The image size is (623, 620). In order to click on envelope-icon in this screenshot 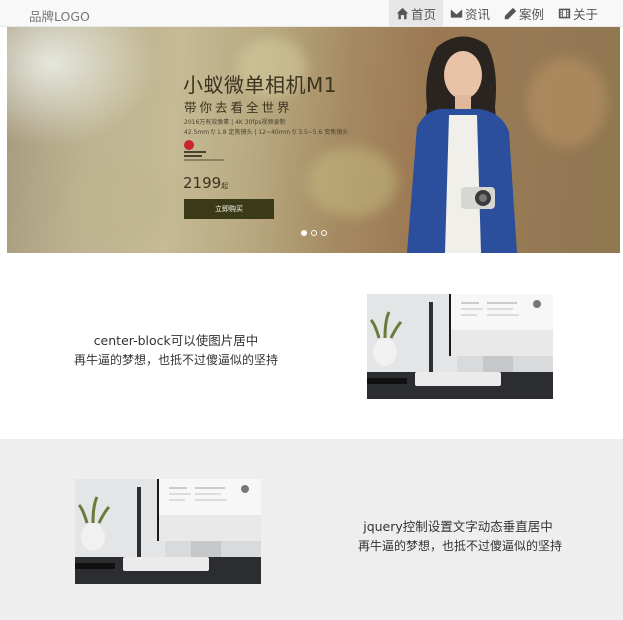, I will do `click(456, 13)`.